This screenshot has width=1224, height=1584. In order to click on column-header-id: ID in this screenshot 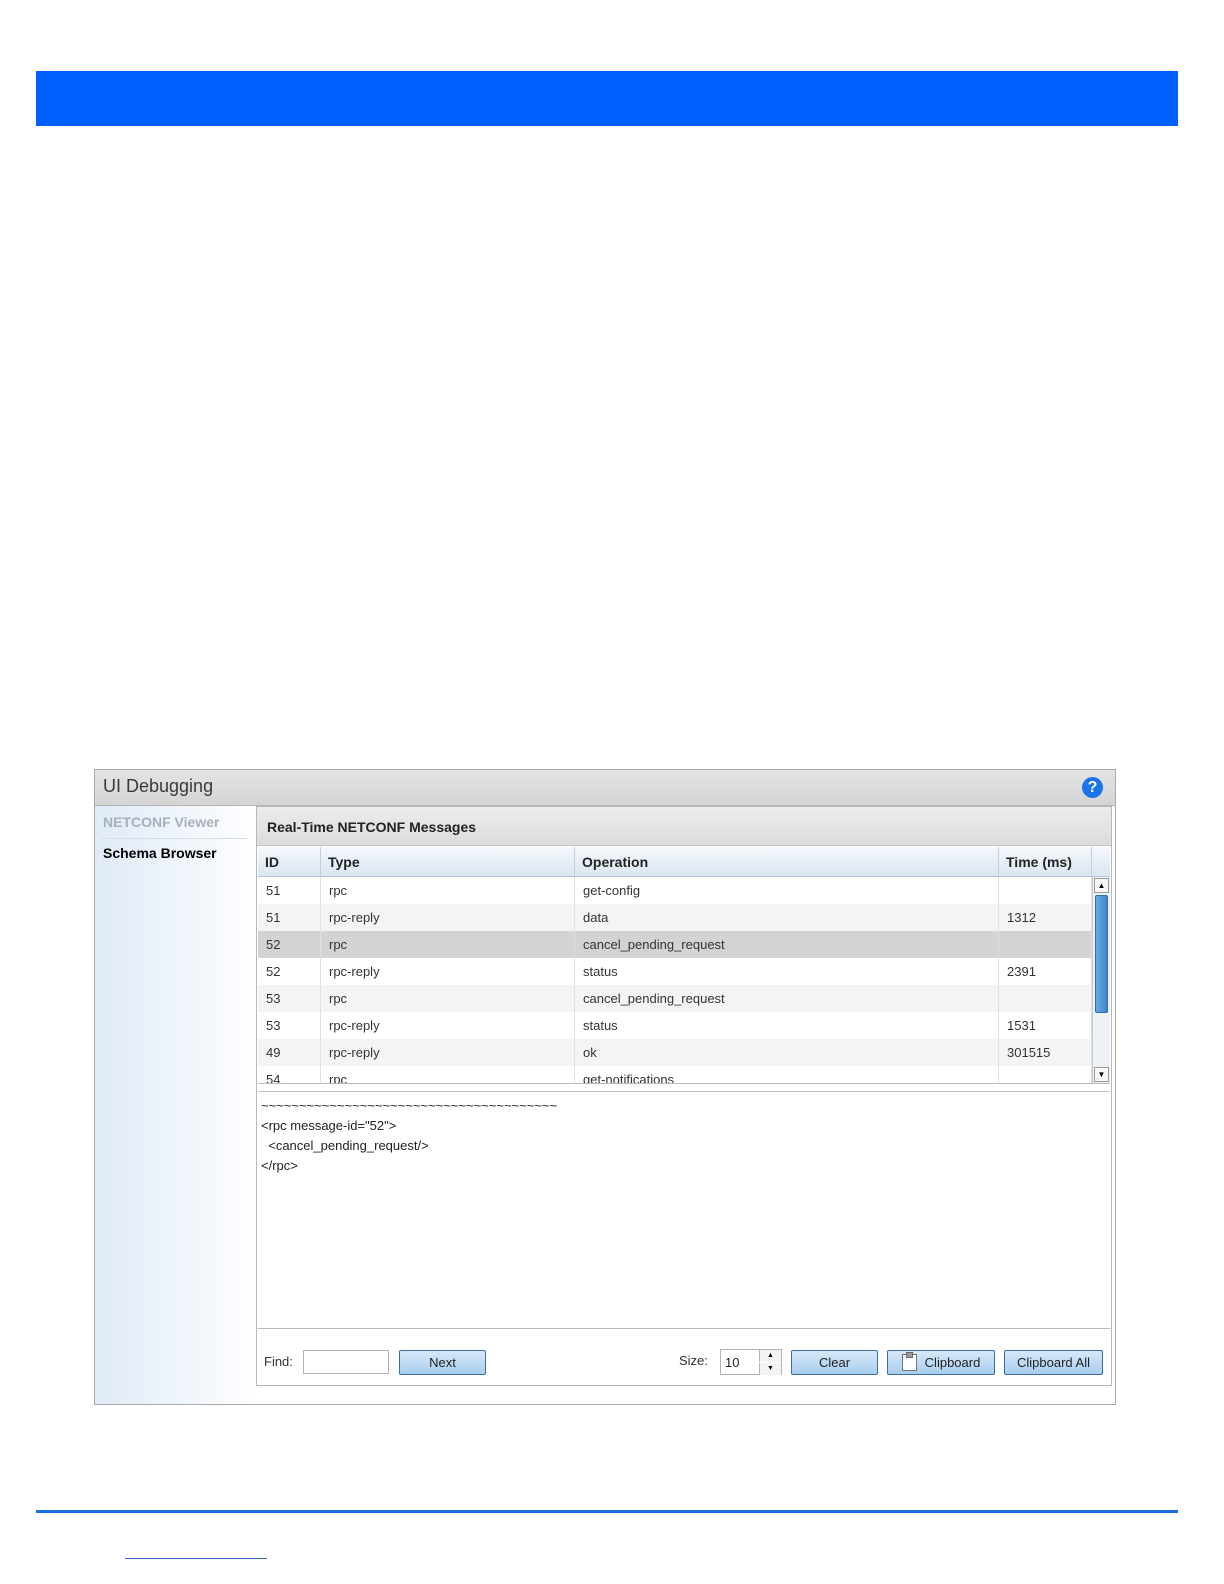, I will do `click(289, 862)`.